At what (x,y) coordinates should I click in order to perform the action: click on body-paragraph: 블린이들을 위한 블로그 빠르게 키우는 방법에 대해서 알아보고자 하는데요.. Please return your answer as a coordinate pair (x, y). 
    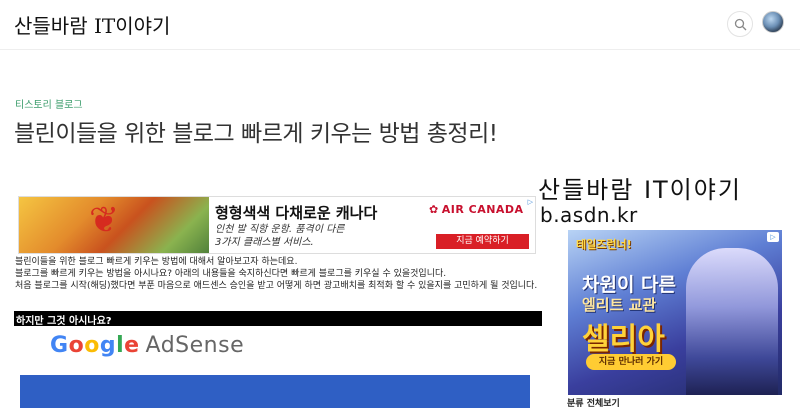
    Looking at the image, I should click on (156, 262).